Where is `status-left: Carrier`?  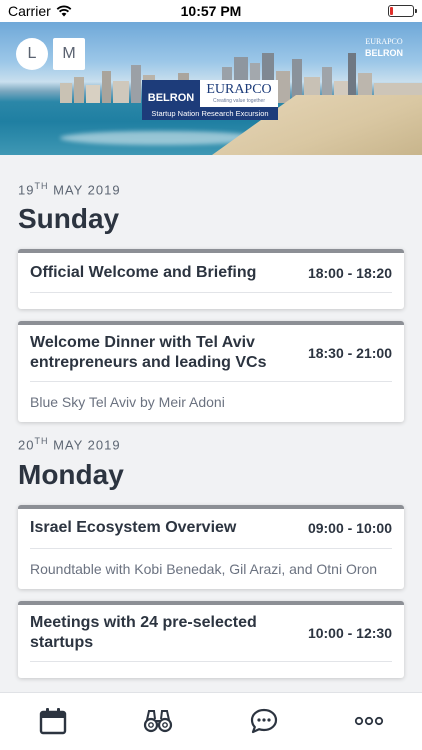 status-left: Carrier is located at coordinates (40, 11).